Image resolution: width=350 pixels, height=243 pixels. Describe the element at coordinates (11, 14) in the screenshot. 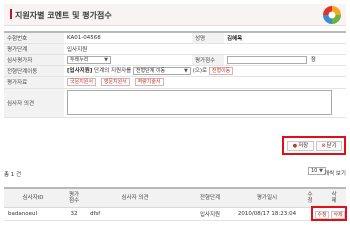

I see `title-accent-bar` at that location.